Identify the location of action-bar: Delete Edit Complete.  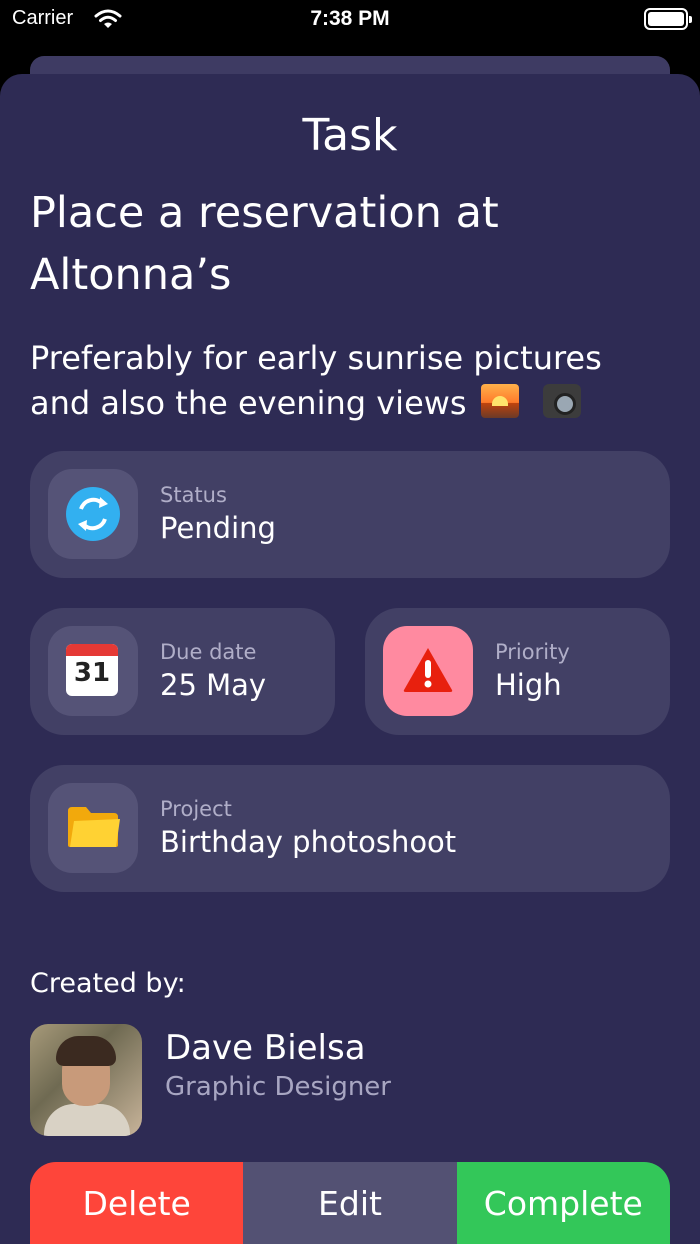
(350, 1203).